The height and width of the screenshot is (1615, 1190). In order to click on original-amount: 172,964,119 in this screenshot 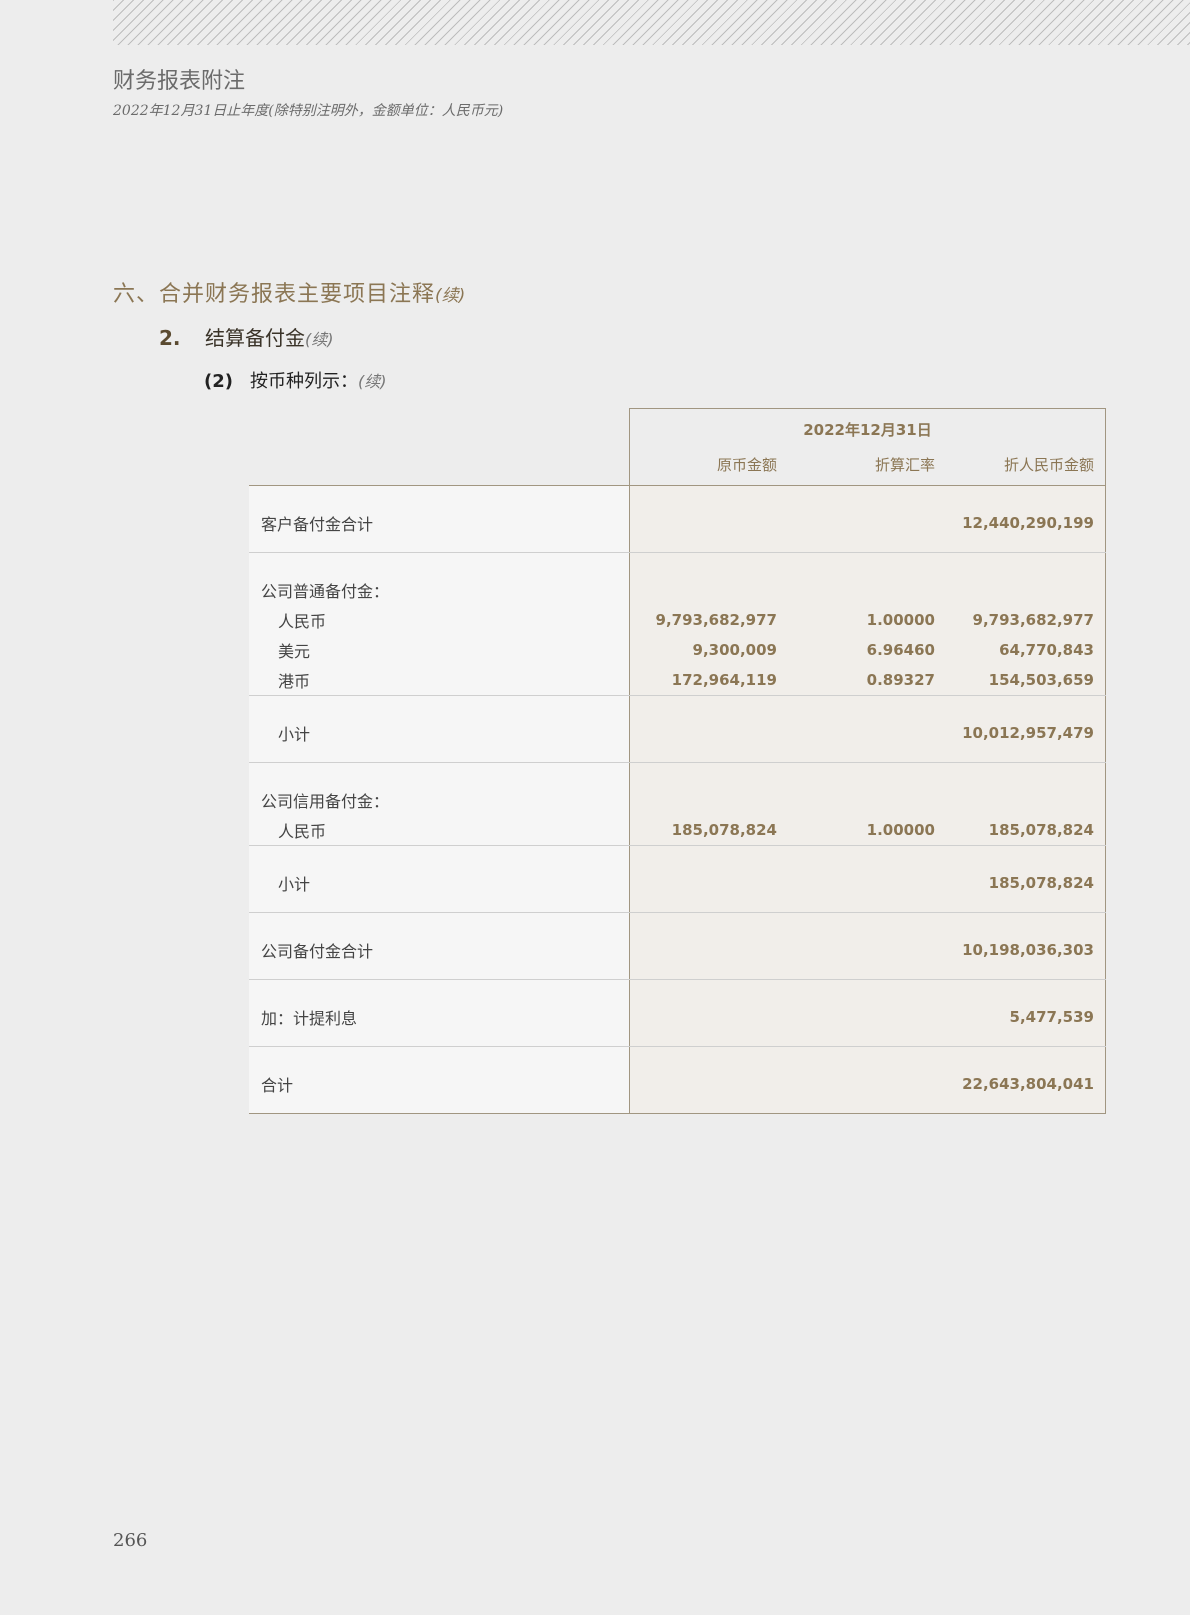, I will do `click(724, 680)`.